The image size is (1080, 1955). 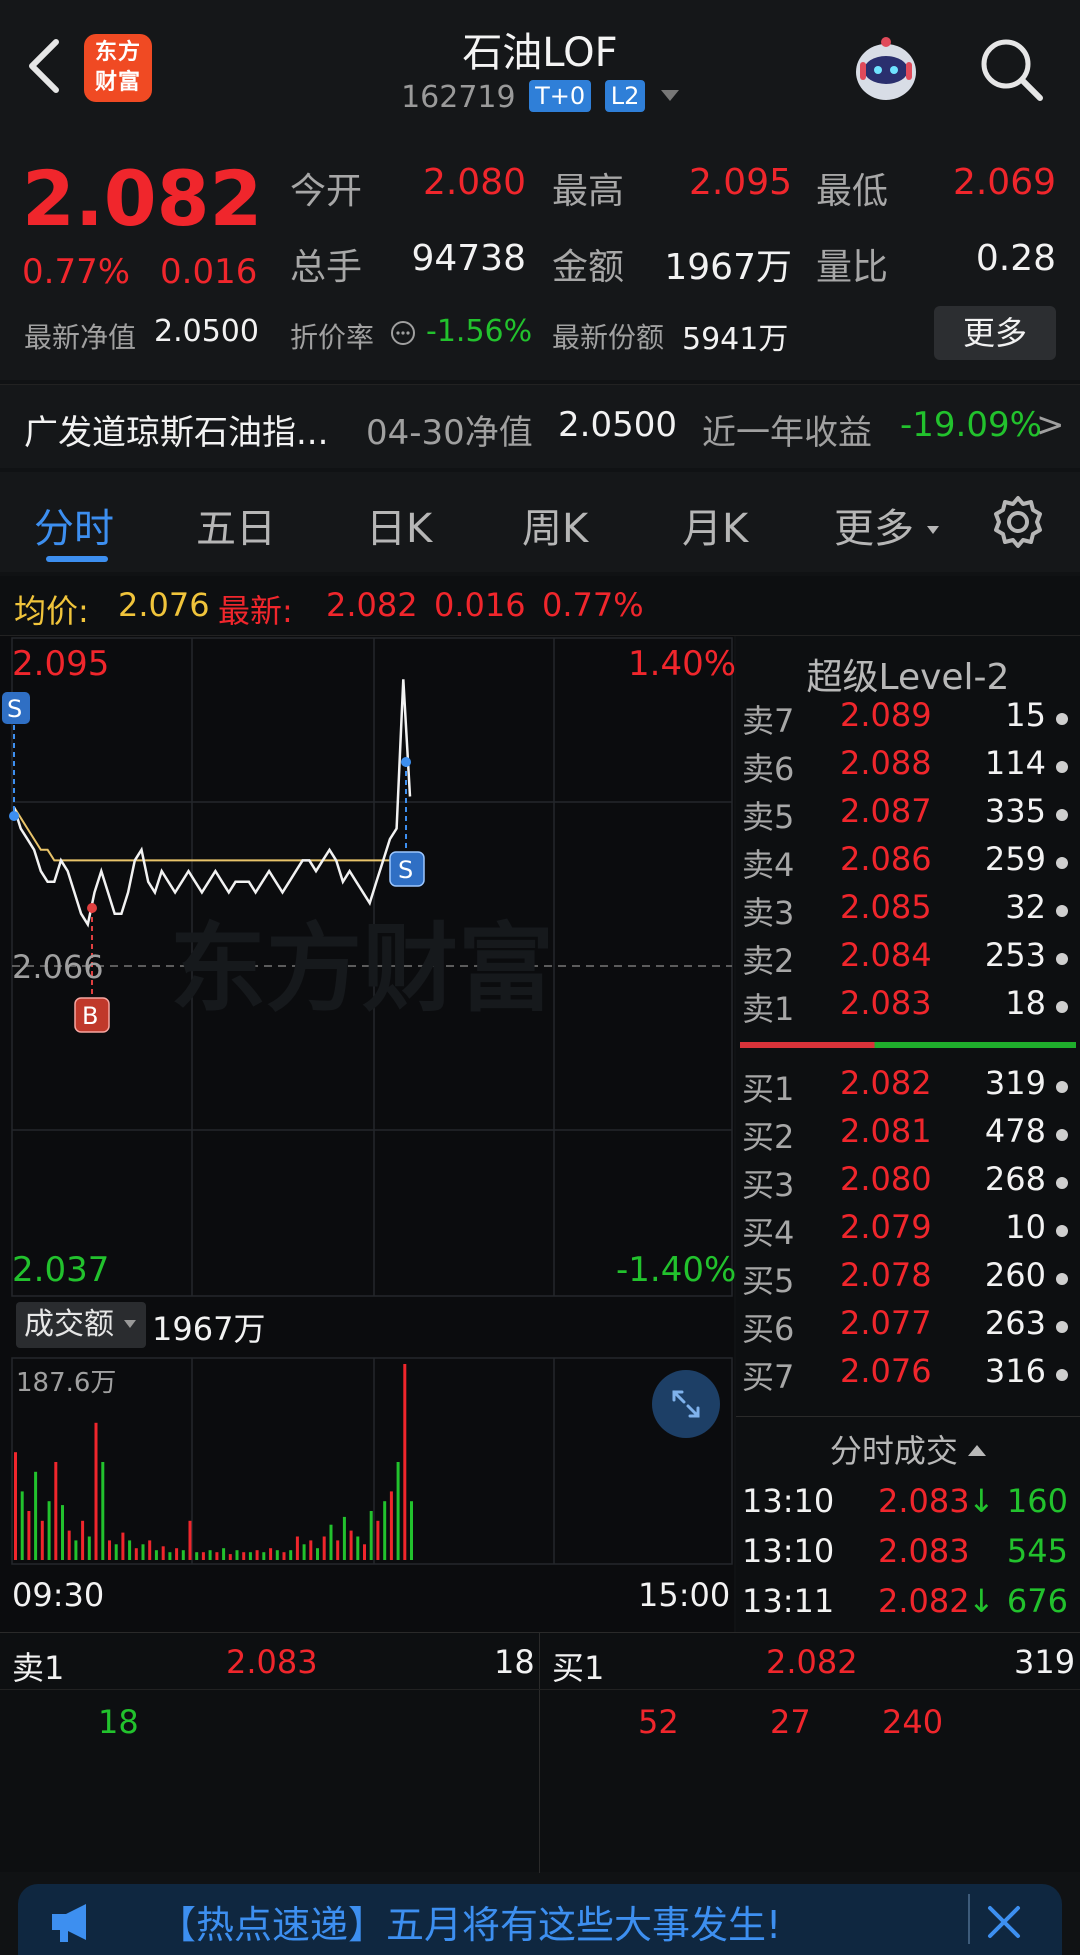 What do you see at coordinates (77, 559) in the screenshot?
I see `active-tab-indicator` at bounding box center [77, 559].